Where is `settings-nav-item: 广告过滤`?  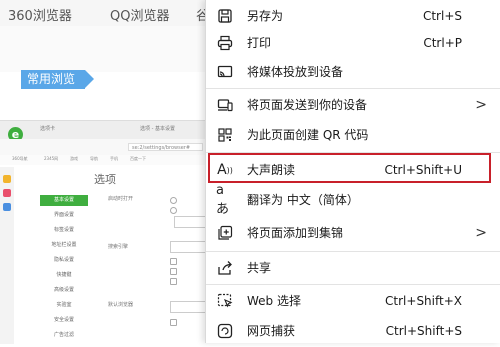
settings-nav-item: 广告过滤 is located at coordinates (63, 335).